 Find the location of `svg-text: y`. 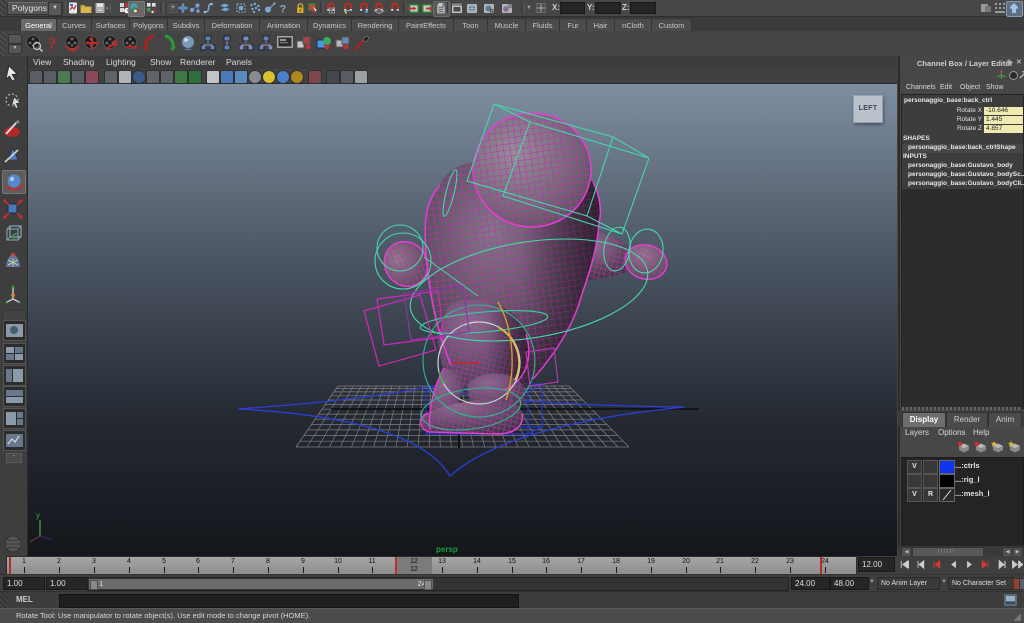

svg-text: y is located at coordinates (38, 515).